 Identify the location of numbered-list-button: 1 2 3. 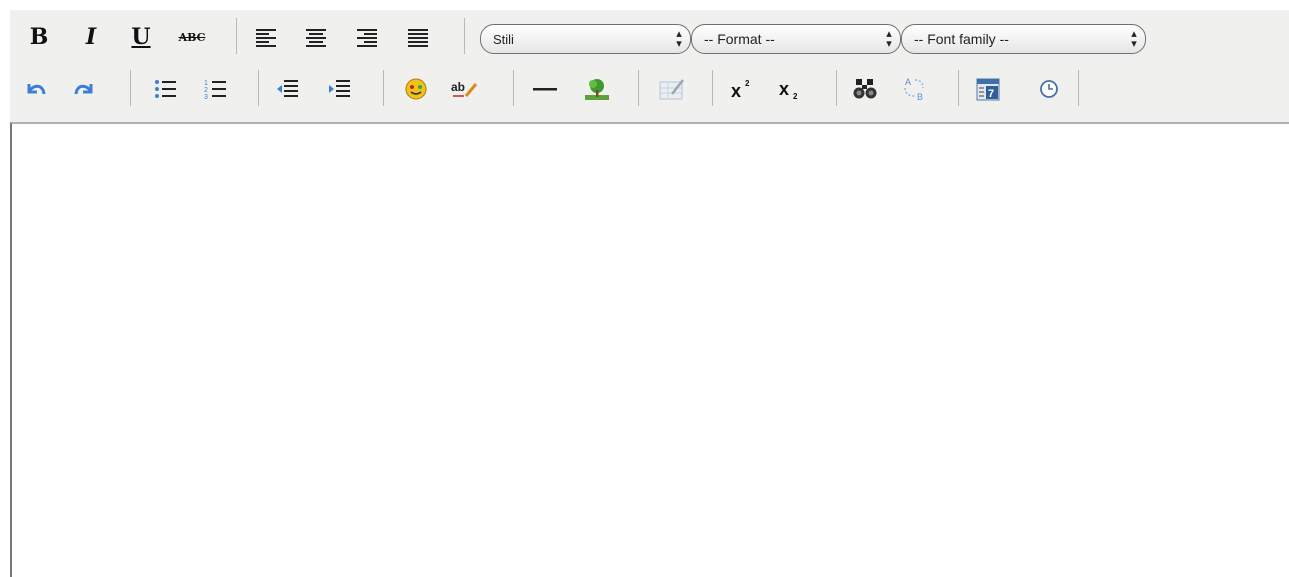
(215, 89).